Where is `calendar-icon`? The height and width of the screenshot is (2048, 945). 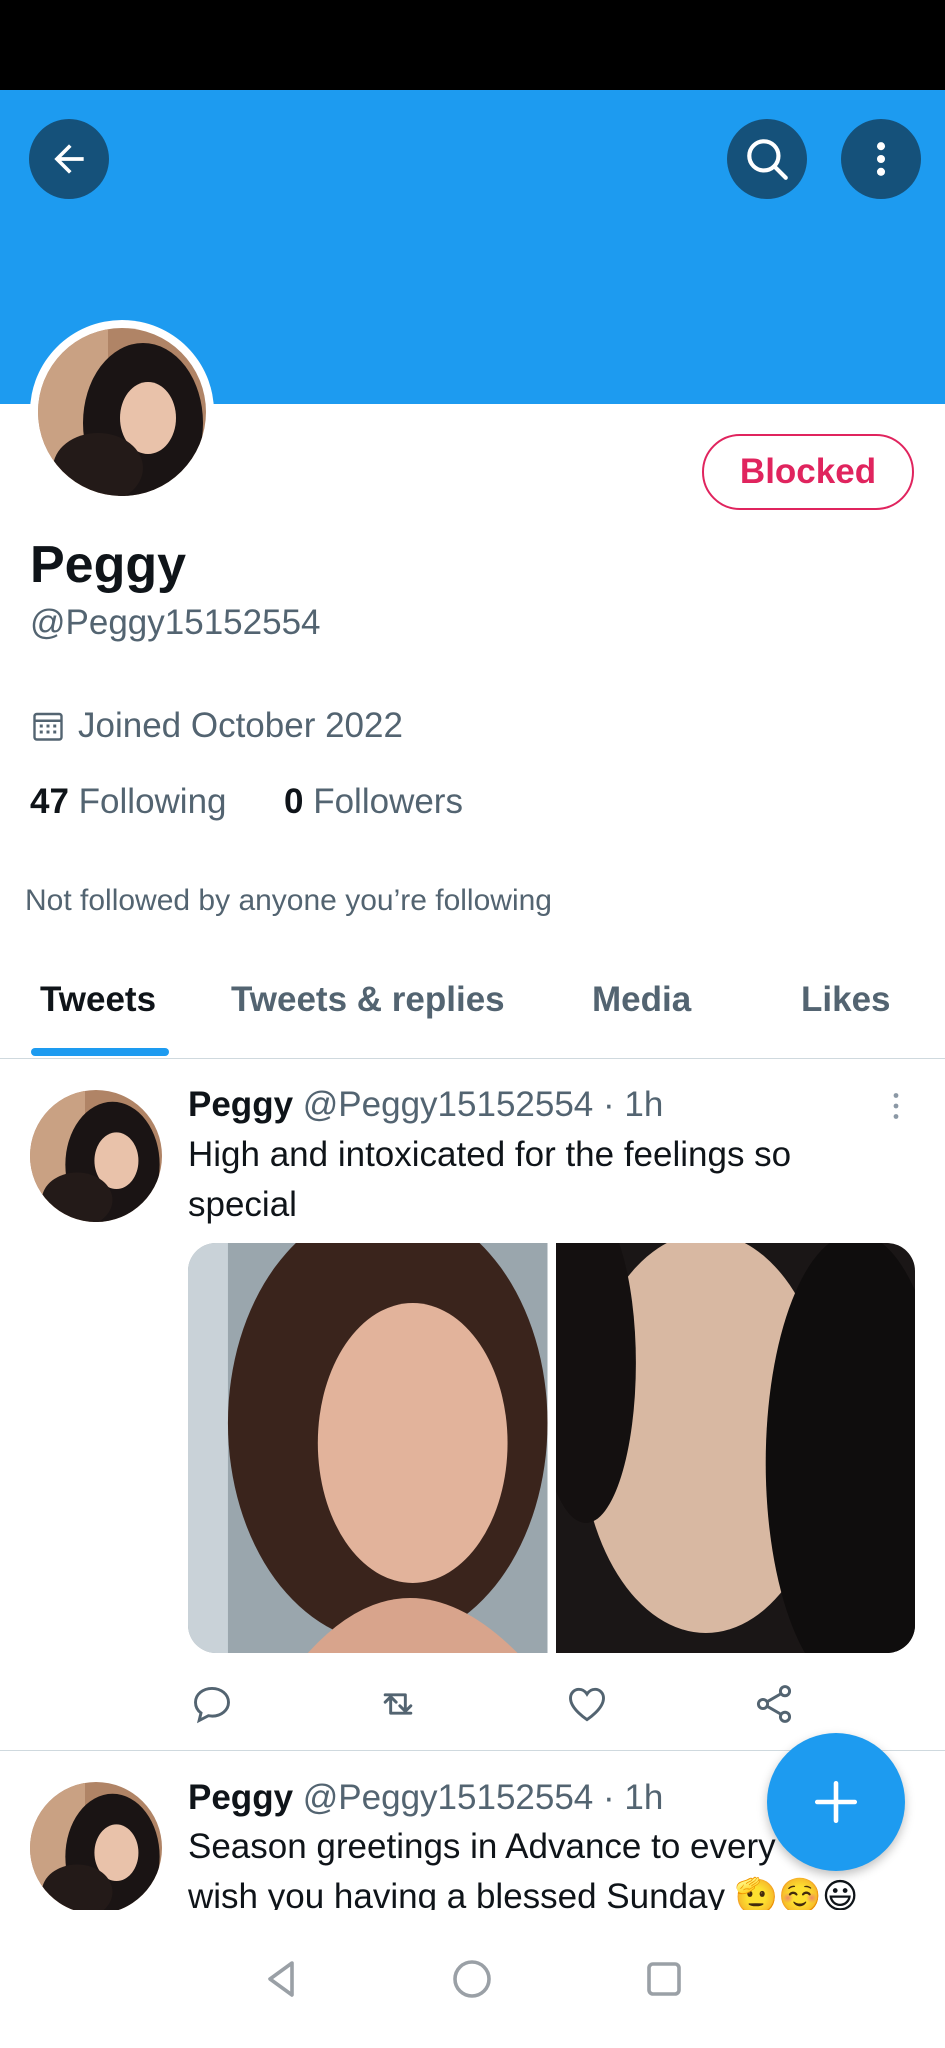
calendar-icon is located at coordinates (48, 726).